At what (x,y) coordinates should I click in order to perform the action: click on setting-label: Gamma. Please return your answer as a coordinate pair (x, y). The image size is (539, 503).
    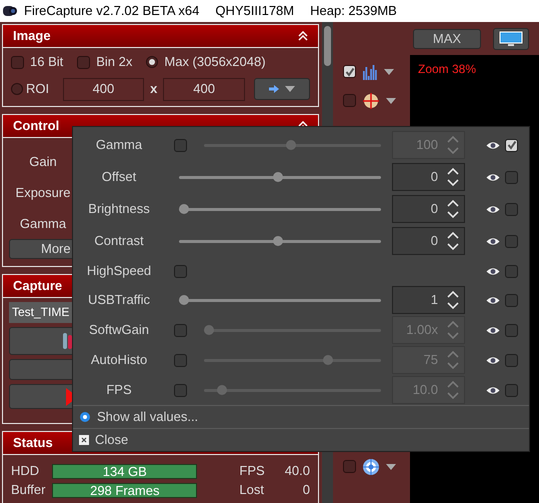
    Looking at the image, I should click on (119, 145).